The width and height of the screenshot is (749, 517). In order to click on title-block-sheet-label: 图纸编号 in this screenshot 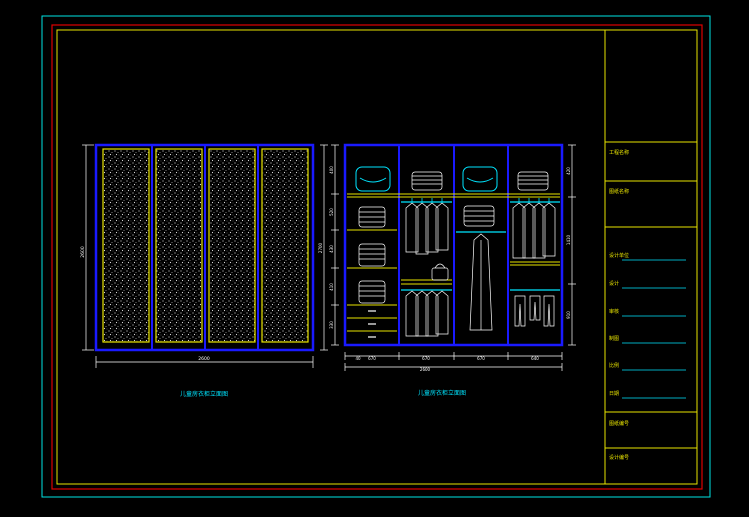, I will do `click(619, 424)`.